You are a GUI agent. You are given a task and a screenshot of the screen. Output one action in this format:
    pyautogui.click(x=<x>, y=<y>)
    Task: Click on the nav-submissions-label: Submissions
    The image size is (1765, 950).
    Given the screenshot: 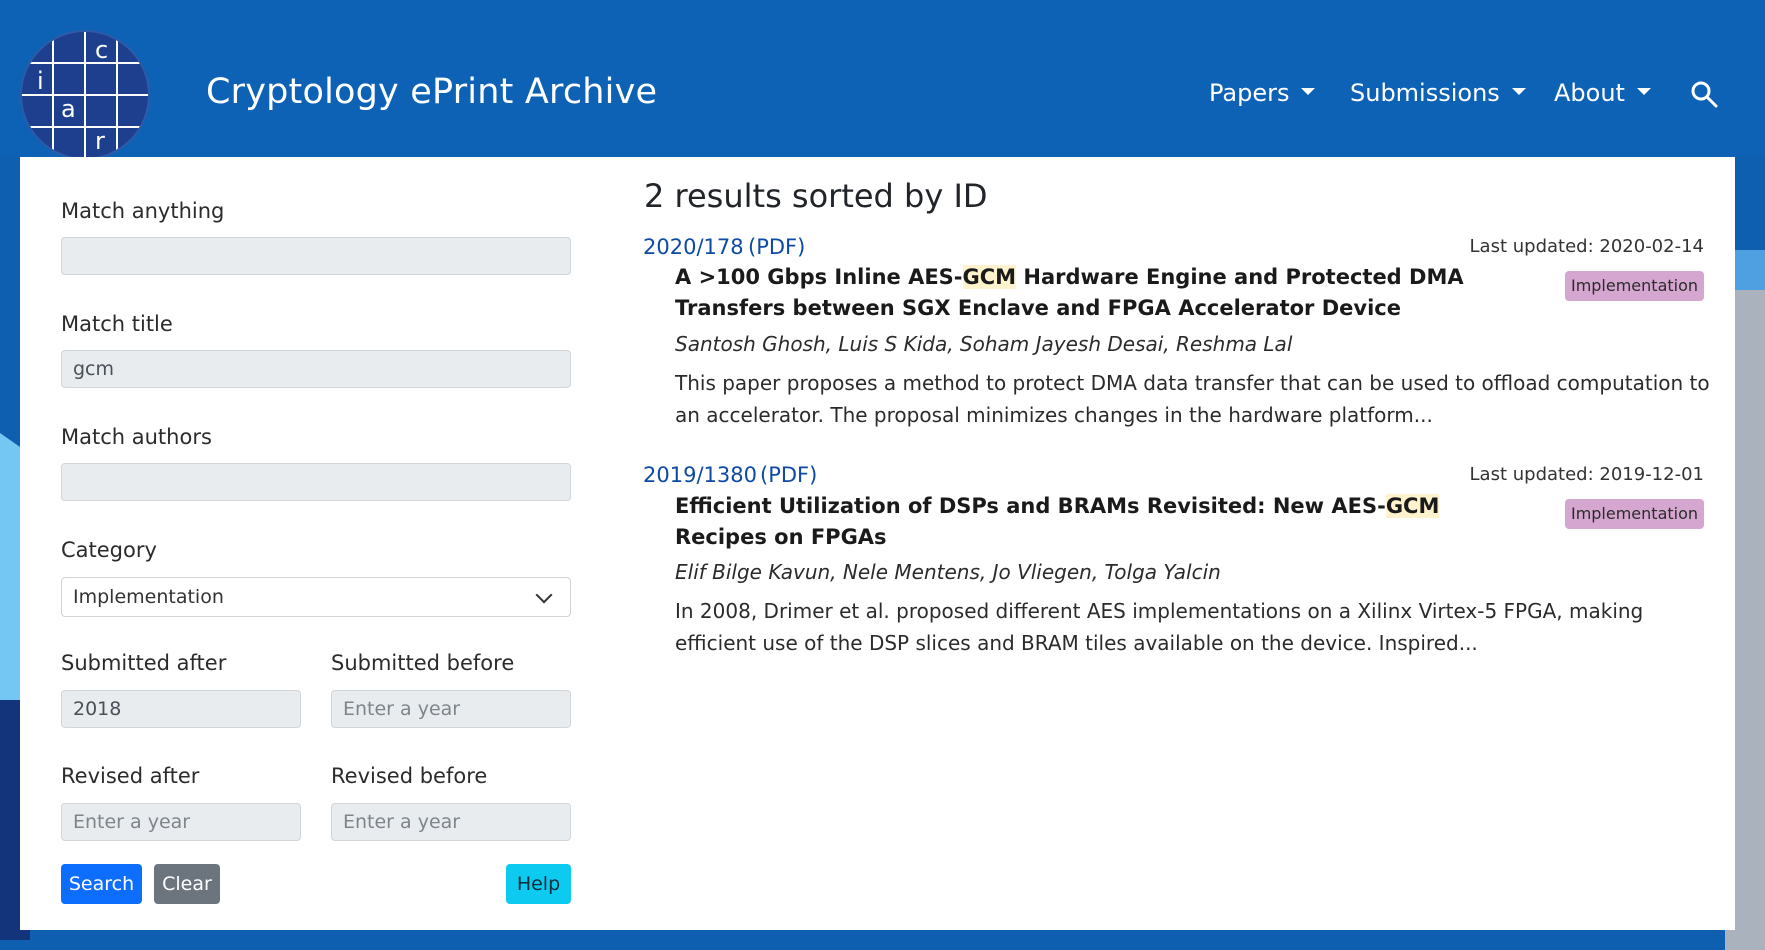 What is the action you would take?
    pyautogui.click(x=1425, y=93)
    